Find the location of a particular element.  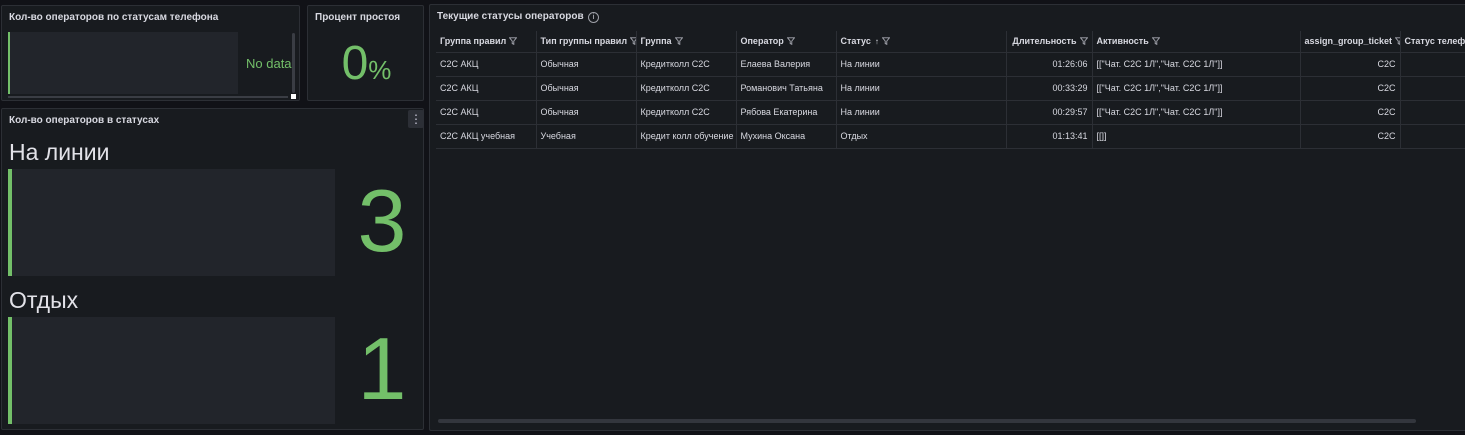

panel-title: Текущие статусы операторов is located at coordinates (510, 16).